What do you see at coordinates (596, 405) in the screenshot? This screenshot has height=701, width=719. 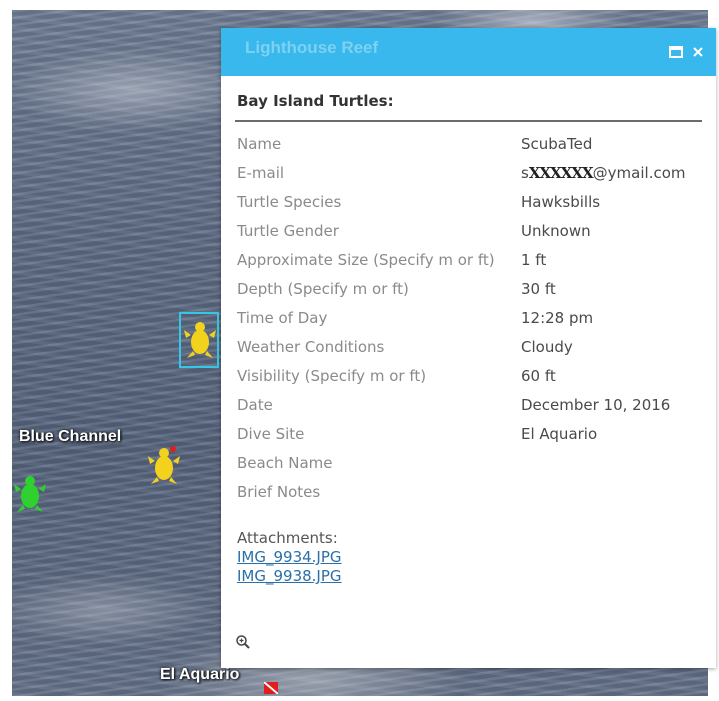 I see `attr-value: December 10, 2016` at bounding box center [596, 405].